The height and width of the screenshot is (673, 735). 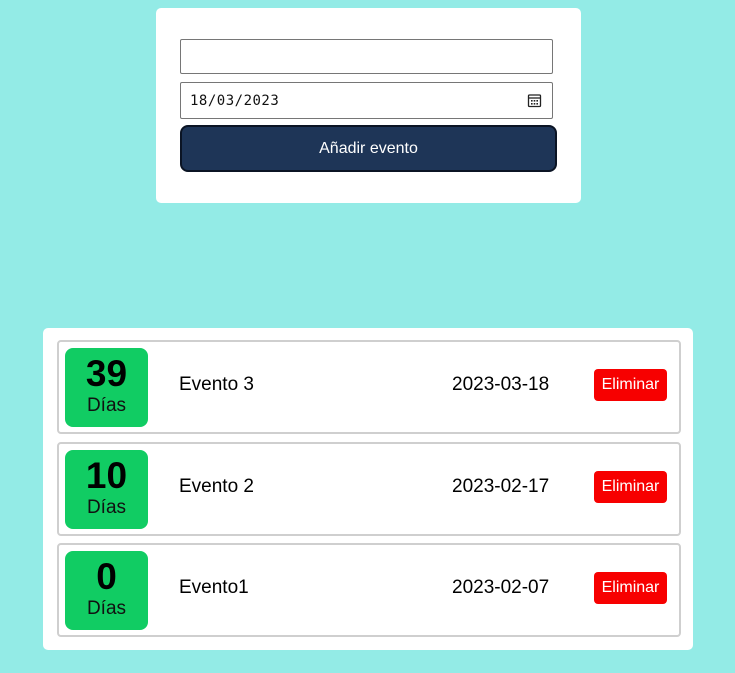 What do you see at coordinates (235, 100) in the screenshot?
I see `date-value: 18/03/2023` at bounding box center [235, 100].